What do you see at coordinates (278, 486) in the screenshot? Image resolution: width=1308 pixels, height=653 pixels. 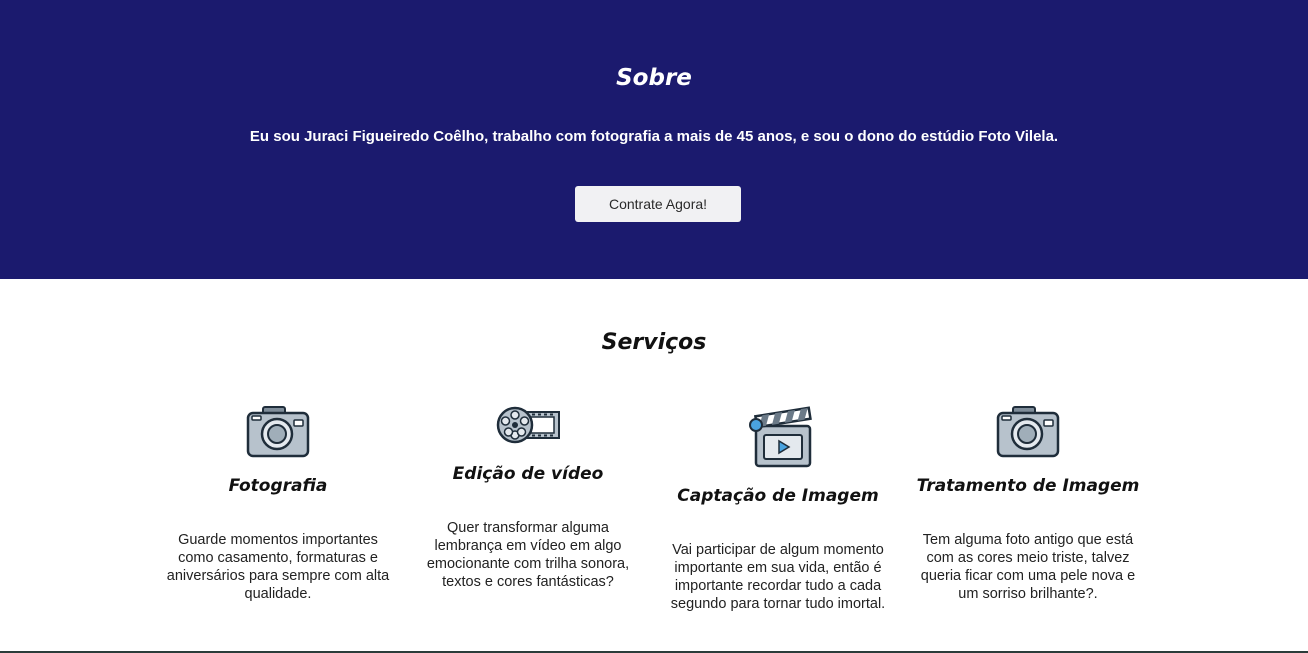 I see `service-title: Fotografia` at bounding box center [278, 486].